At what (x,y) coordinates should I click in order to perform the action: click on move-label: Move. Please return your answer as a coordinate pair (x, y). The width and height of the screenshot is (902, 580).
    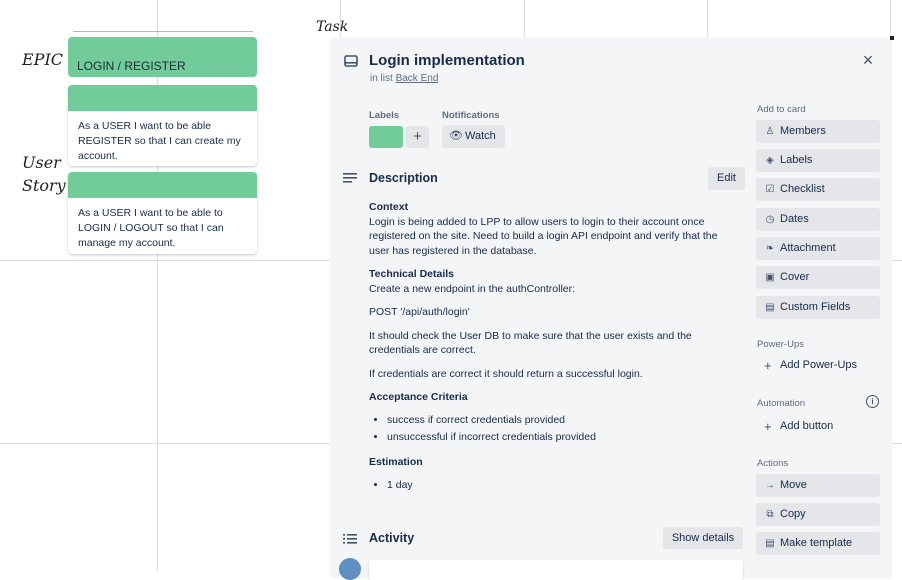
    Looking at the image, I should click on (793, 485).